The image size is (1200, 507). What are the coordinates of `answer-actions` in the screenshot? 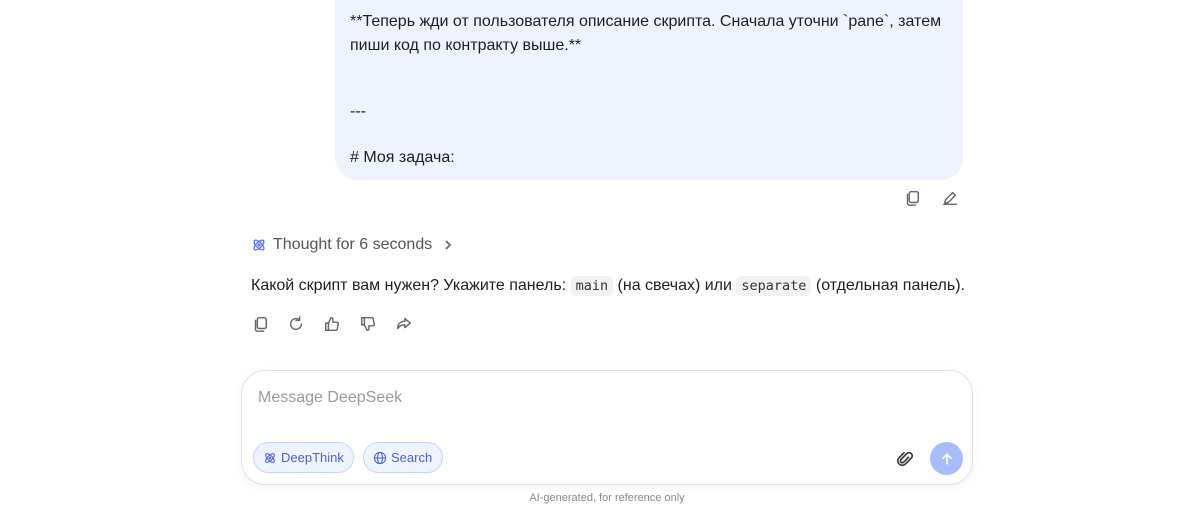 It's located at (332, 324).